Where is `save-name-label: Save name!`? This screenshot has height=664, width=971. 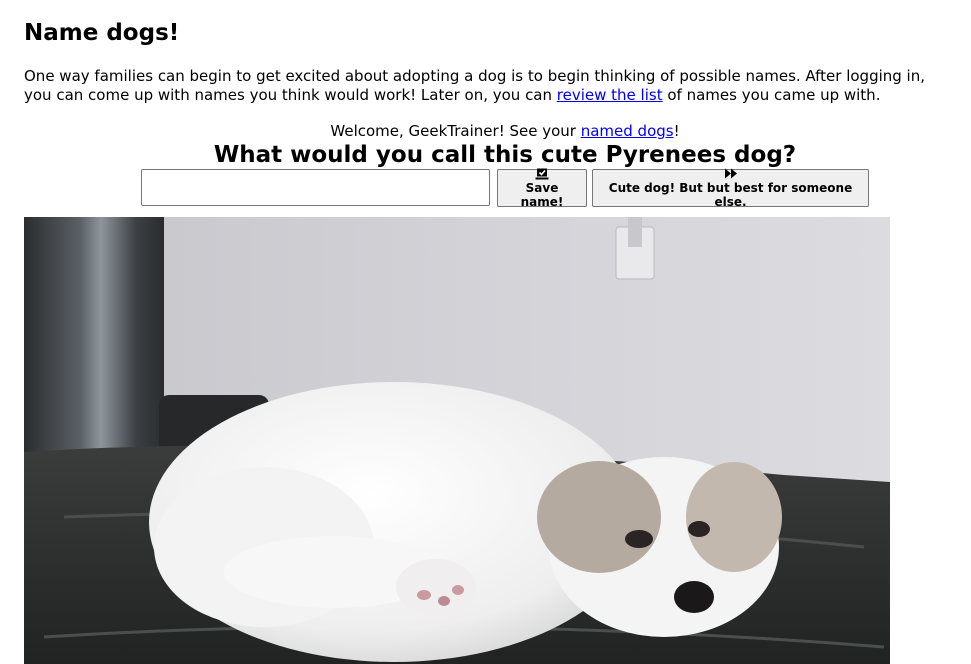
save-name-label: Save name! is located at coordinates (542, 194).